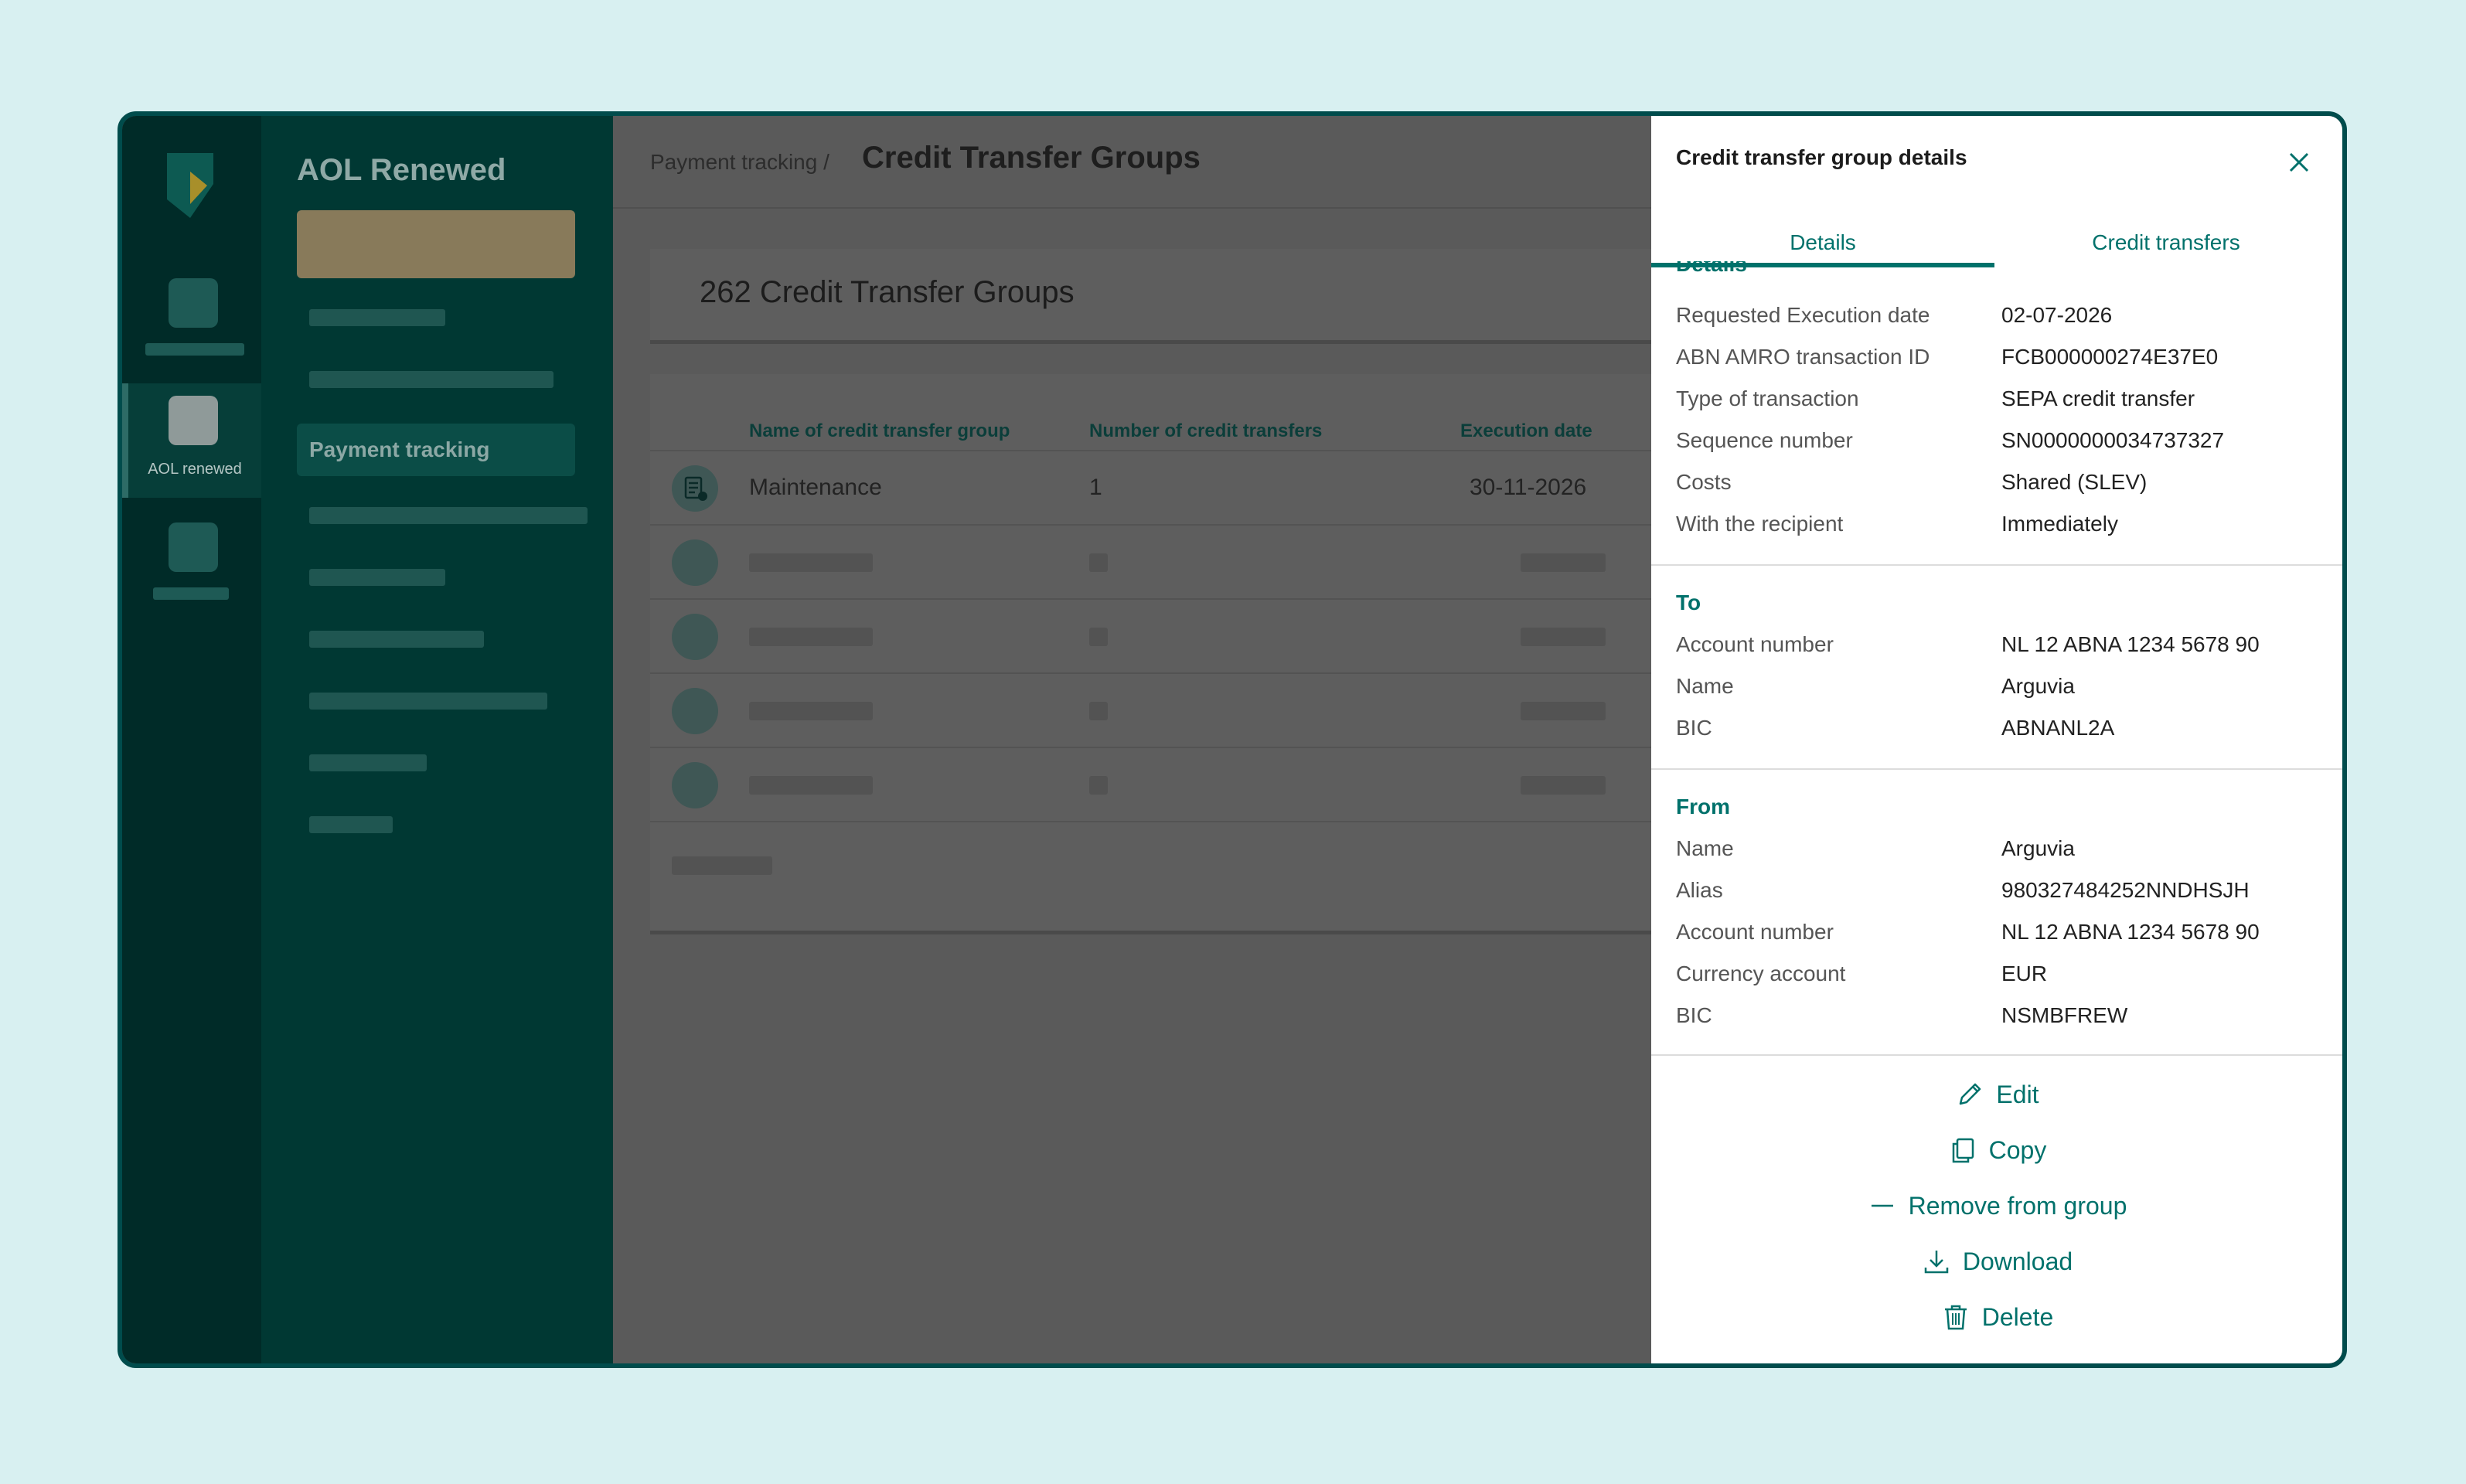 This screenshot has height=1484, width=2466. Describe the element at coordinates (1822, 242) in the screenshot. I see `tab-details: Details` at that location.